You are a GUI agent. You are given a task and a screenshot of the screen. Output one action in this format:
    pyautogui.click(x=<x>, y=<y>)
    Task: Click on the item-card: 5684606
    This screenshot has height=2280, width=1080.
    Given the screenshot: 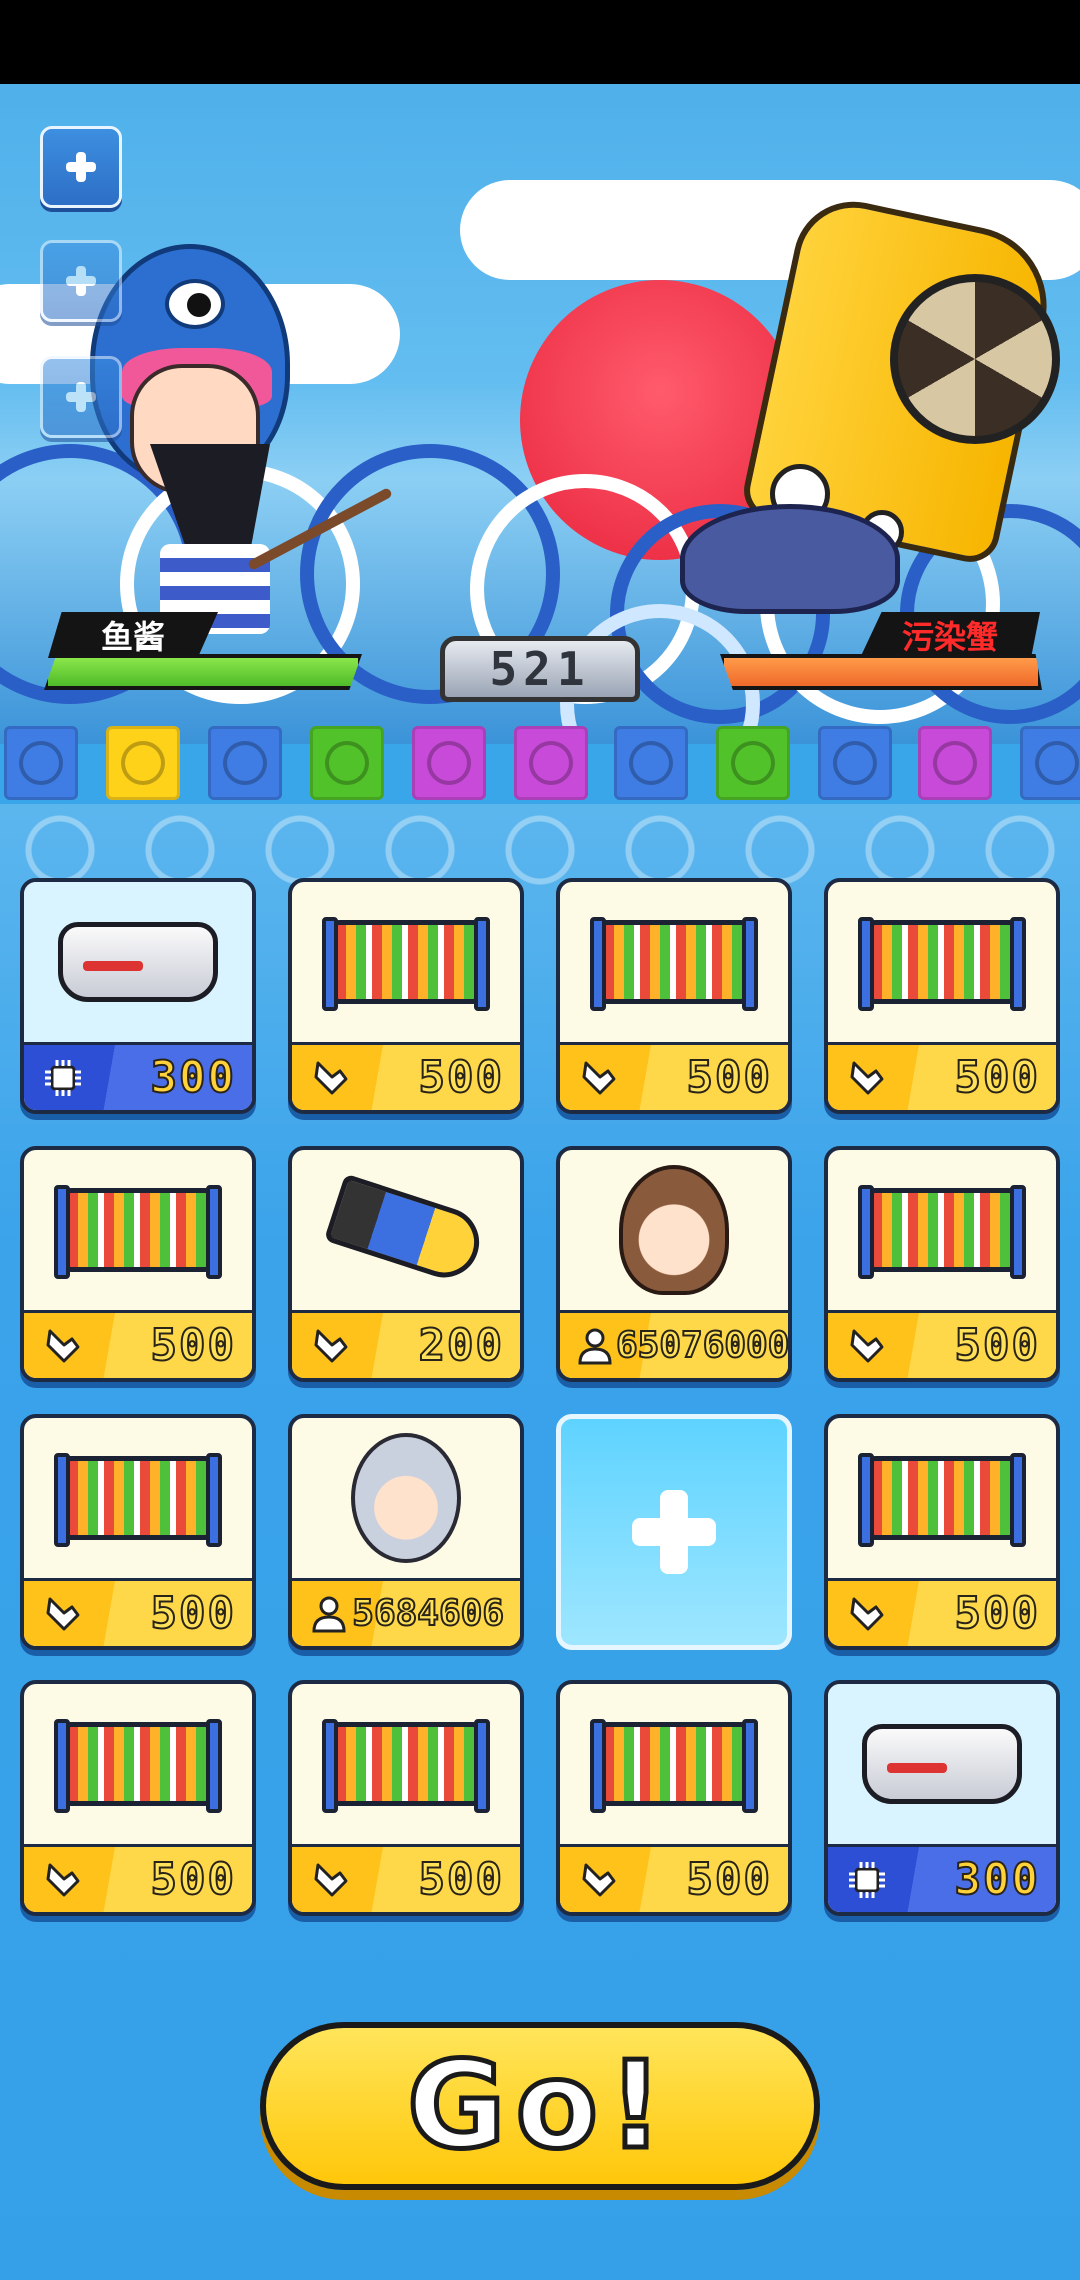 What is the action you would take?
    pyautogui.click(x=406, y=1532)
    